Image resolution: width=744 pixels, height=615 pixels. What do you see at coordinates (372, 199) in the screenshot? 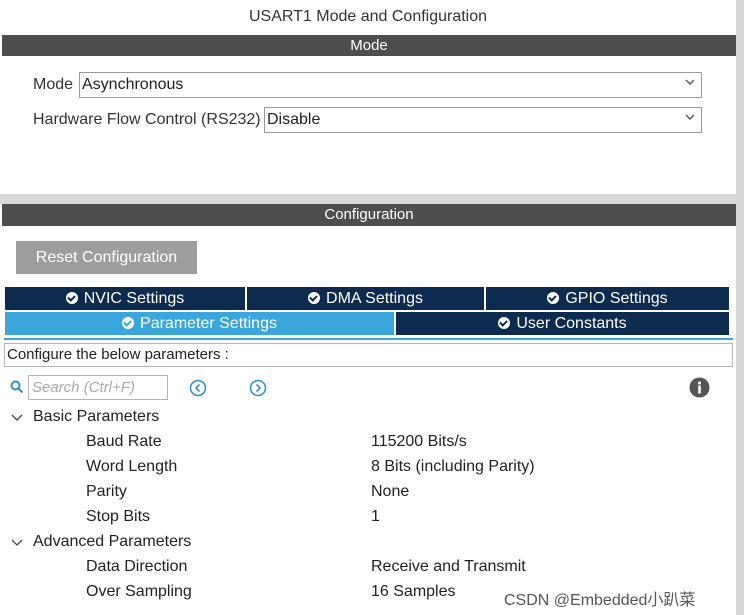
I see `section-divider` at bounding box center [372, 199].